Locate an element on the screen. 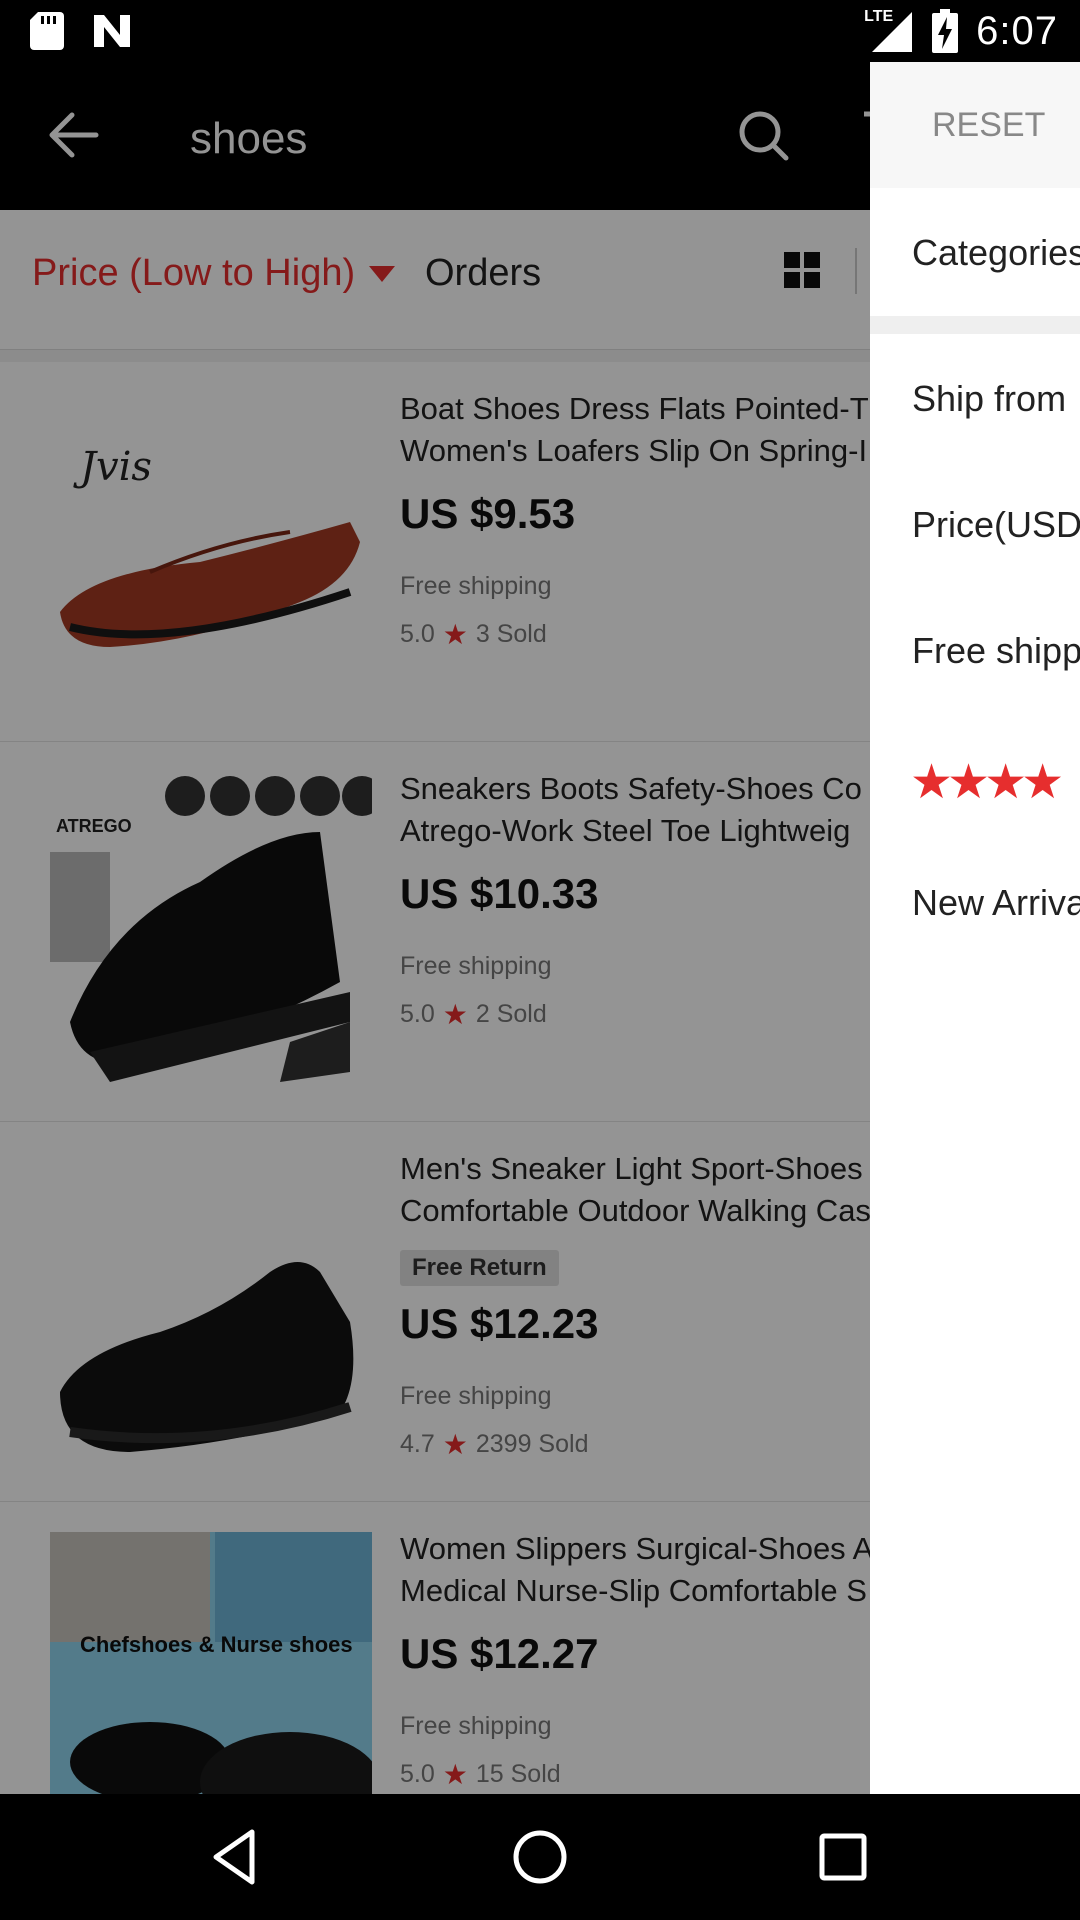  battery-charging-icon is located at coordinates (945, 31).